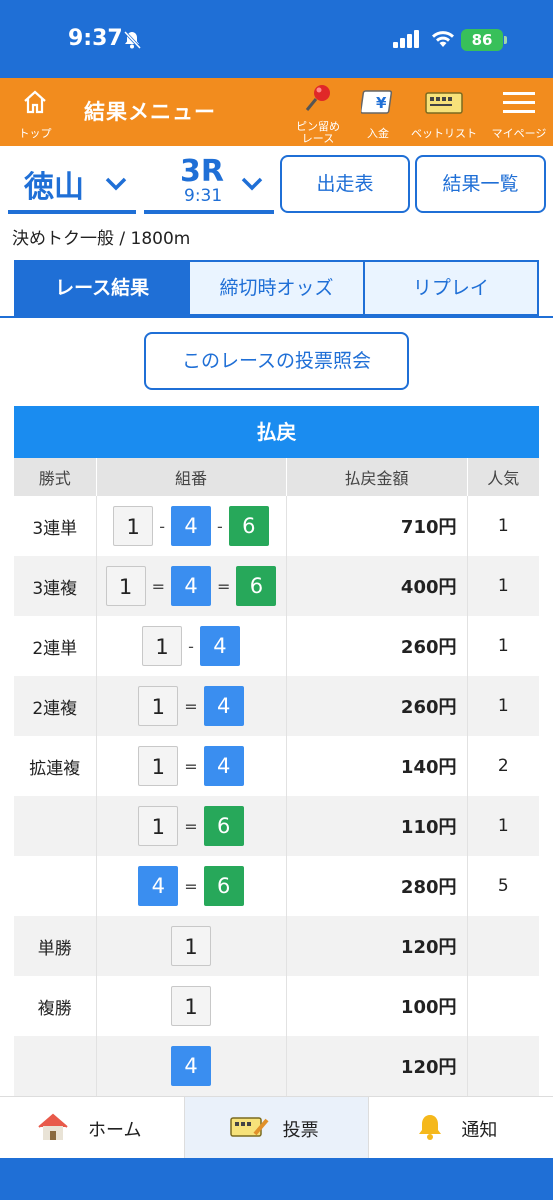 This screenshot has height=1200, width=553. Describe the element at coordinates (480, 184) in the screenshot. I see `results-list-button: 結果一覧` at that location.